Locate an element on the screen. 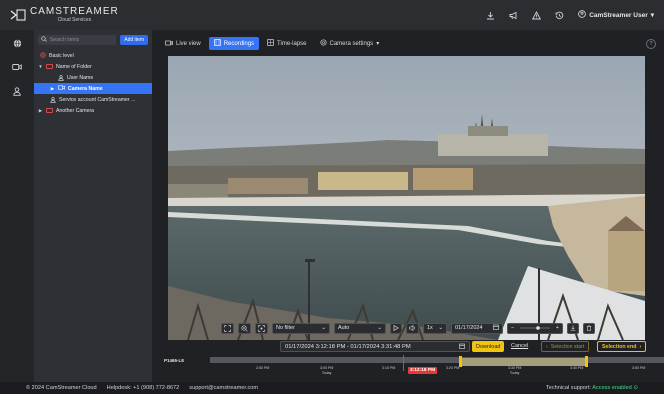 The width and height of the screenshot is (664, 394). download-icon is located at coordinates (490, 15).